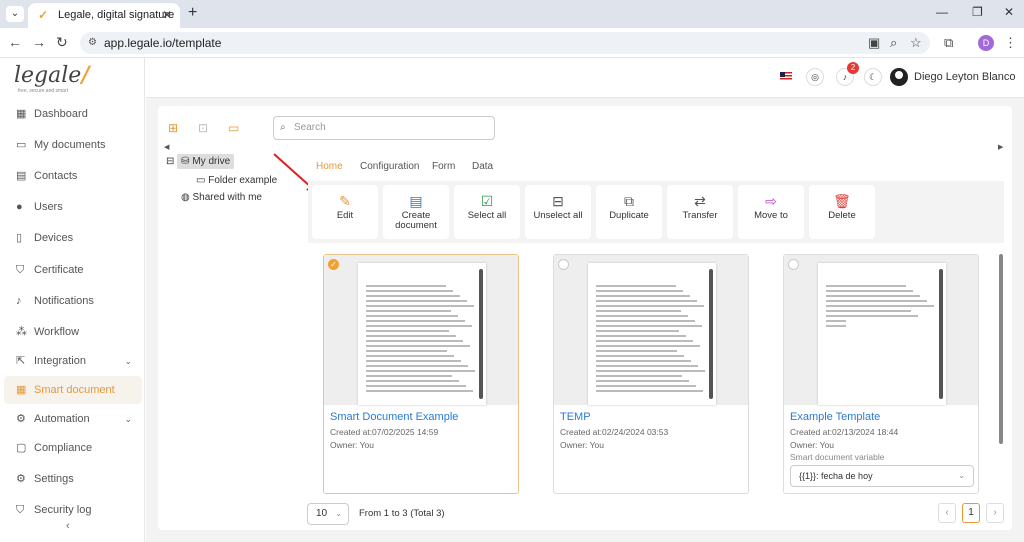 This screenshot has width=1024, height=542. What do you see at coordinates (73, 145) in the screenshot?
I see `sidebar-item-my-documents: ▭ My documents` at bounding box center [73, 145].